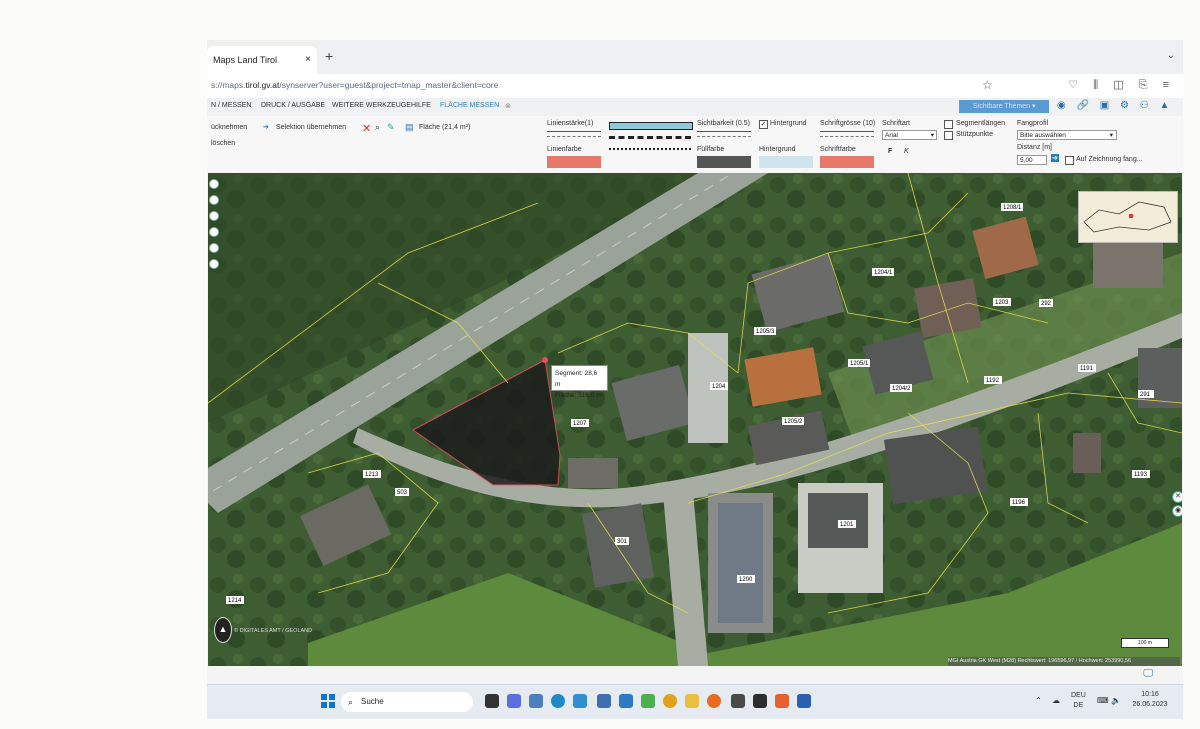 The height and width of the screenshot is (729, 1200). I want to click on browser-toolbar-icons: ♡ ⫼ ◫ ⎘ ≡, so click(1121, 85).